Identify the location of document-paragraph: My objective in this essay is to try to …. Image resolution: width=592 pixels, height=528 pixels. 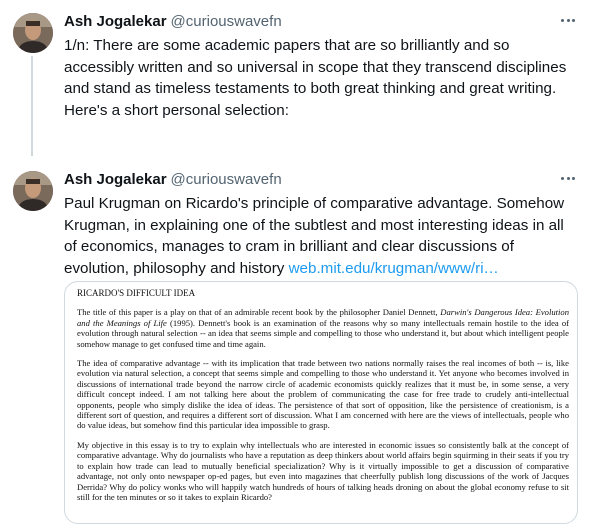
(323, 470).